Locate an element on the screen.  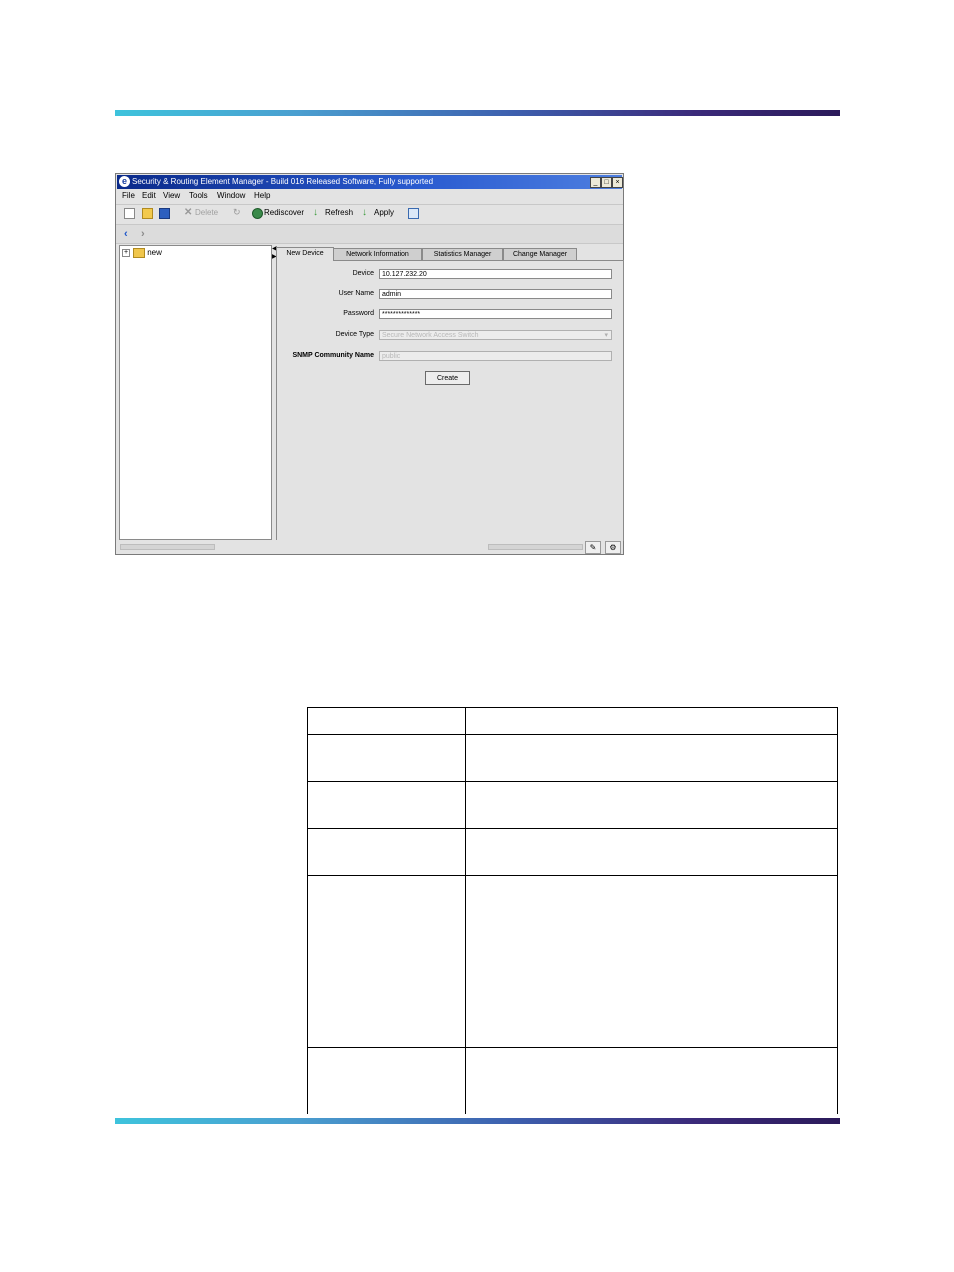
save-icon is located at coordinates (164, 213).